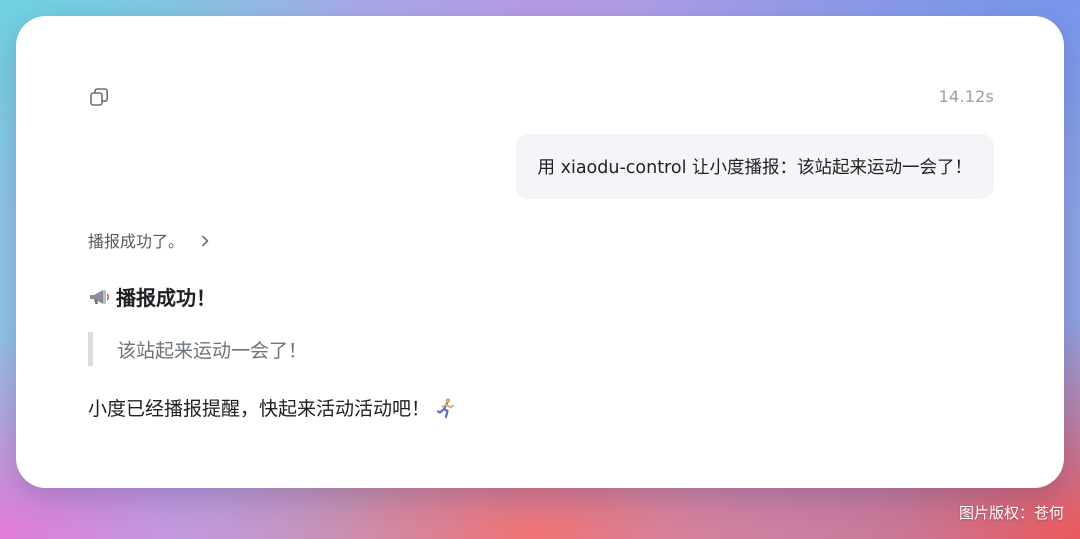  I want to click on response-time: 14.12s, so click(966, 96).